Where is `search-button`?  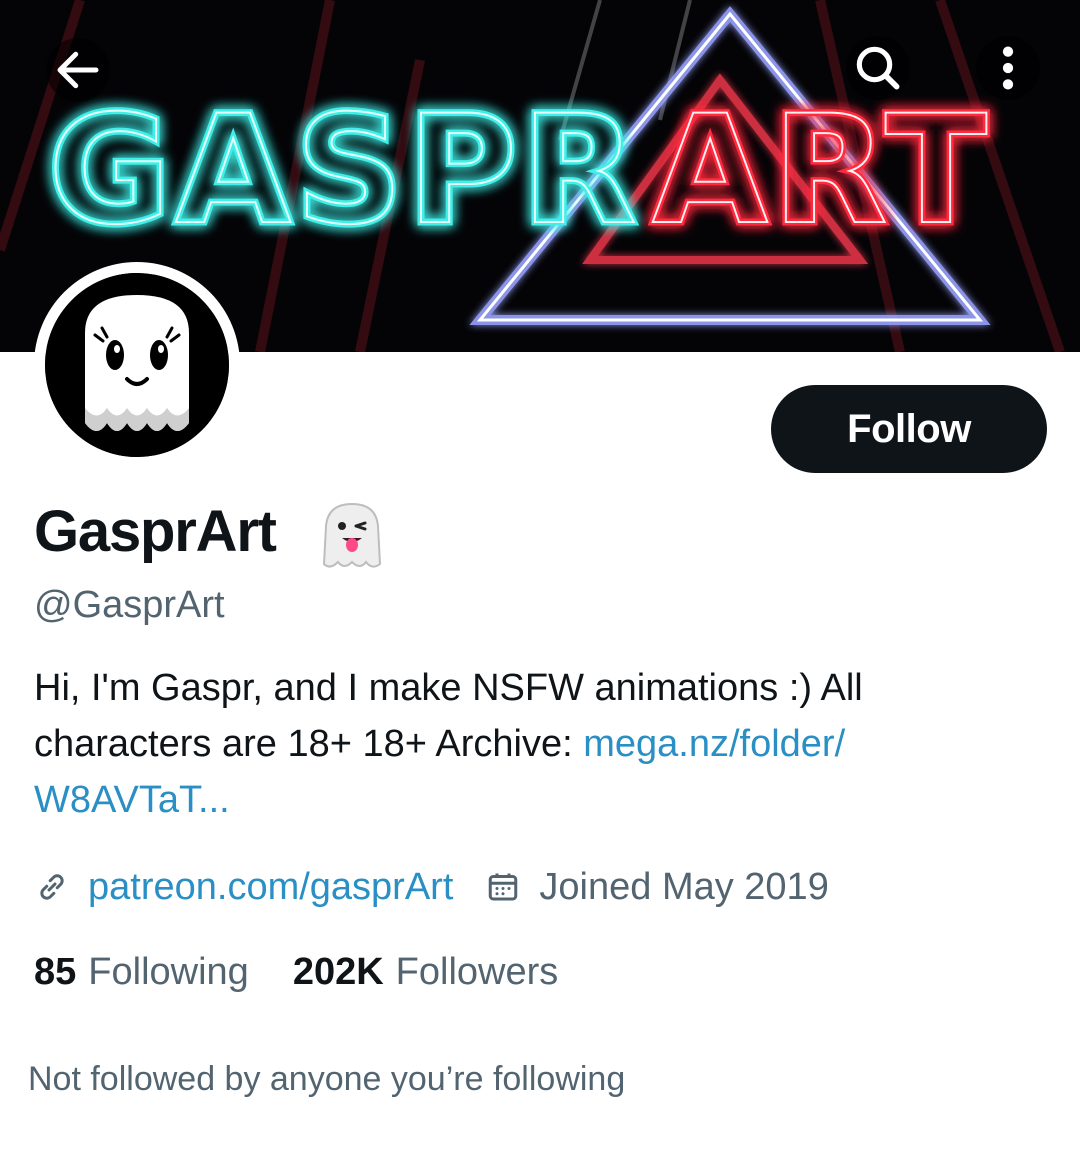
search-button is located at coordinates (878, 68).